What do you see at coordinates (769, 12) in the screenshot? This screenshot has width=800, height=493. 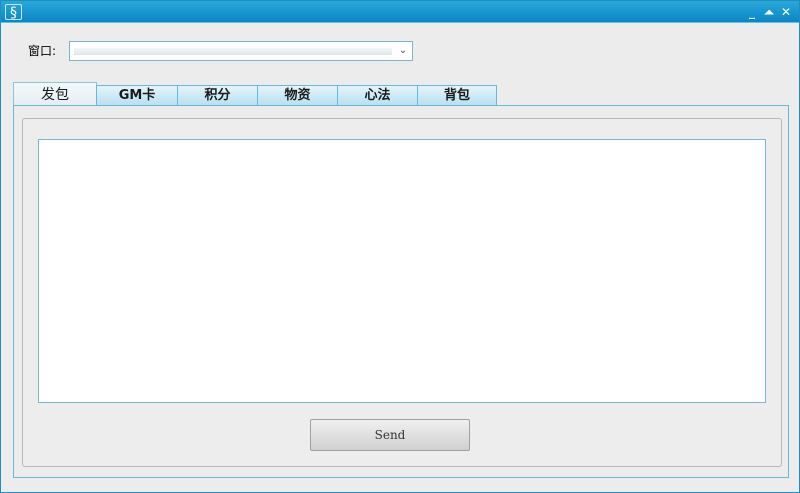 I see `maximize-icon: ⏶` at bounding box center [769, 12].